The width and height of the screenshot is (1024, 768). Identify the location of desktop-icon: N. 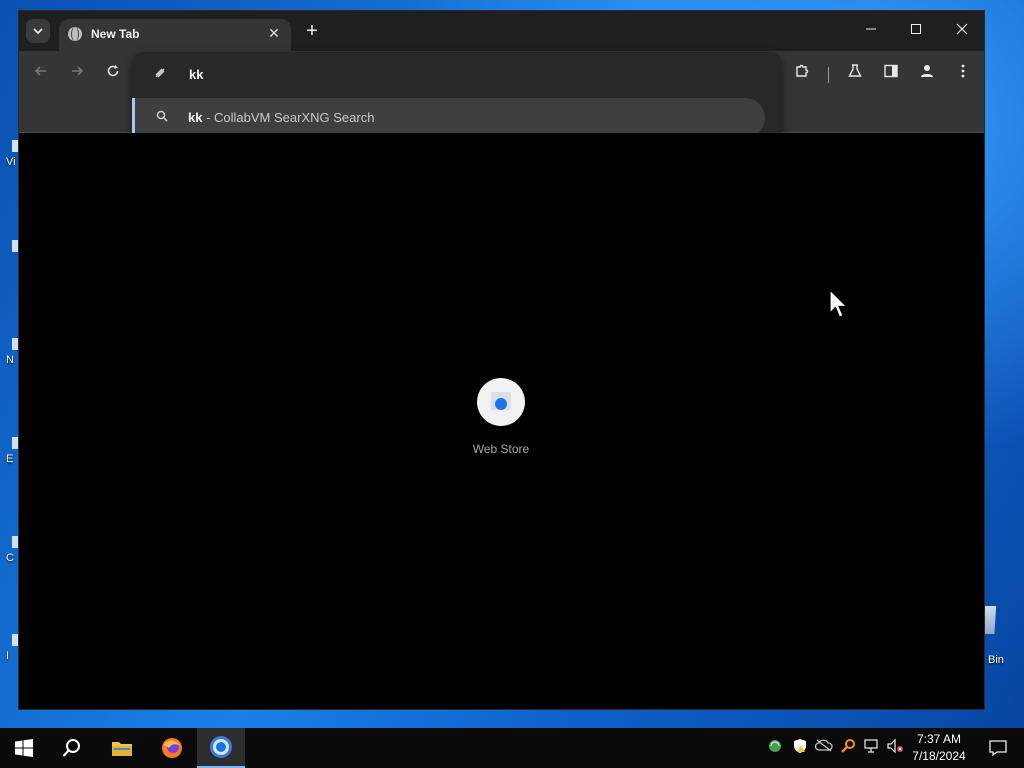
(10, 352).